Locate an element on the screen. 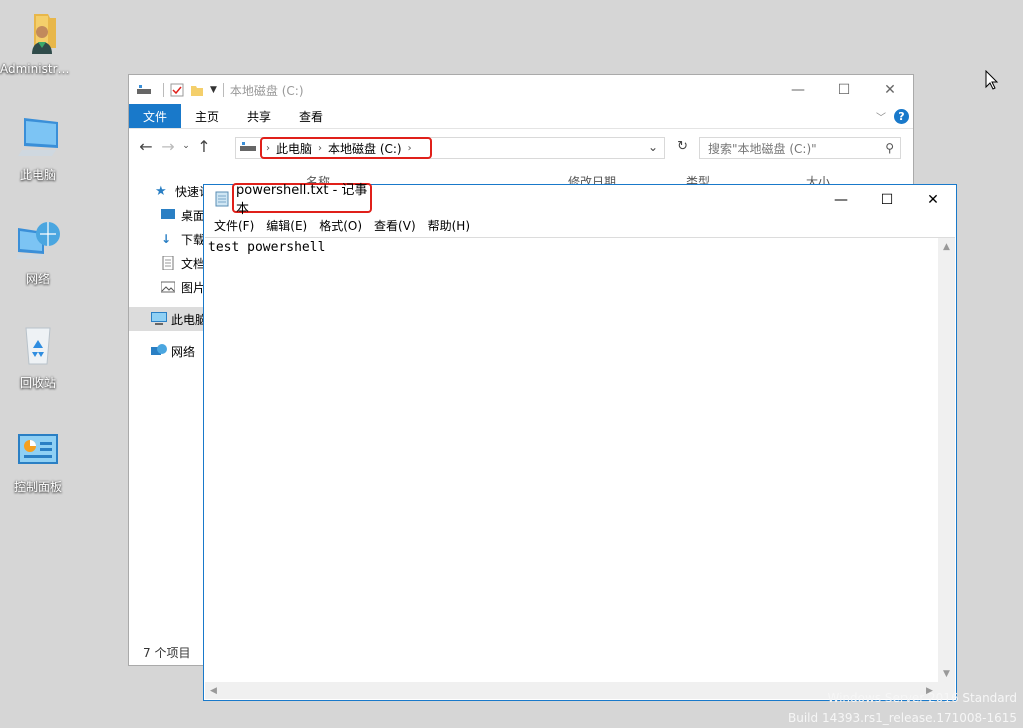 The height and width of the screenshot is (728, 1023). desktop-icon is located at coordinates (168, 215).